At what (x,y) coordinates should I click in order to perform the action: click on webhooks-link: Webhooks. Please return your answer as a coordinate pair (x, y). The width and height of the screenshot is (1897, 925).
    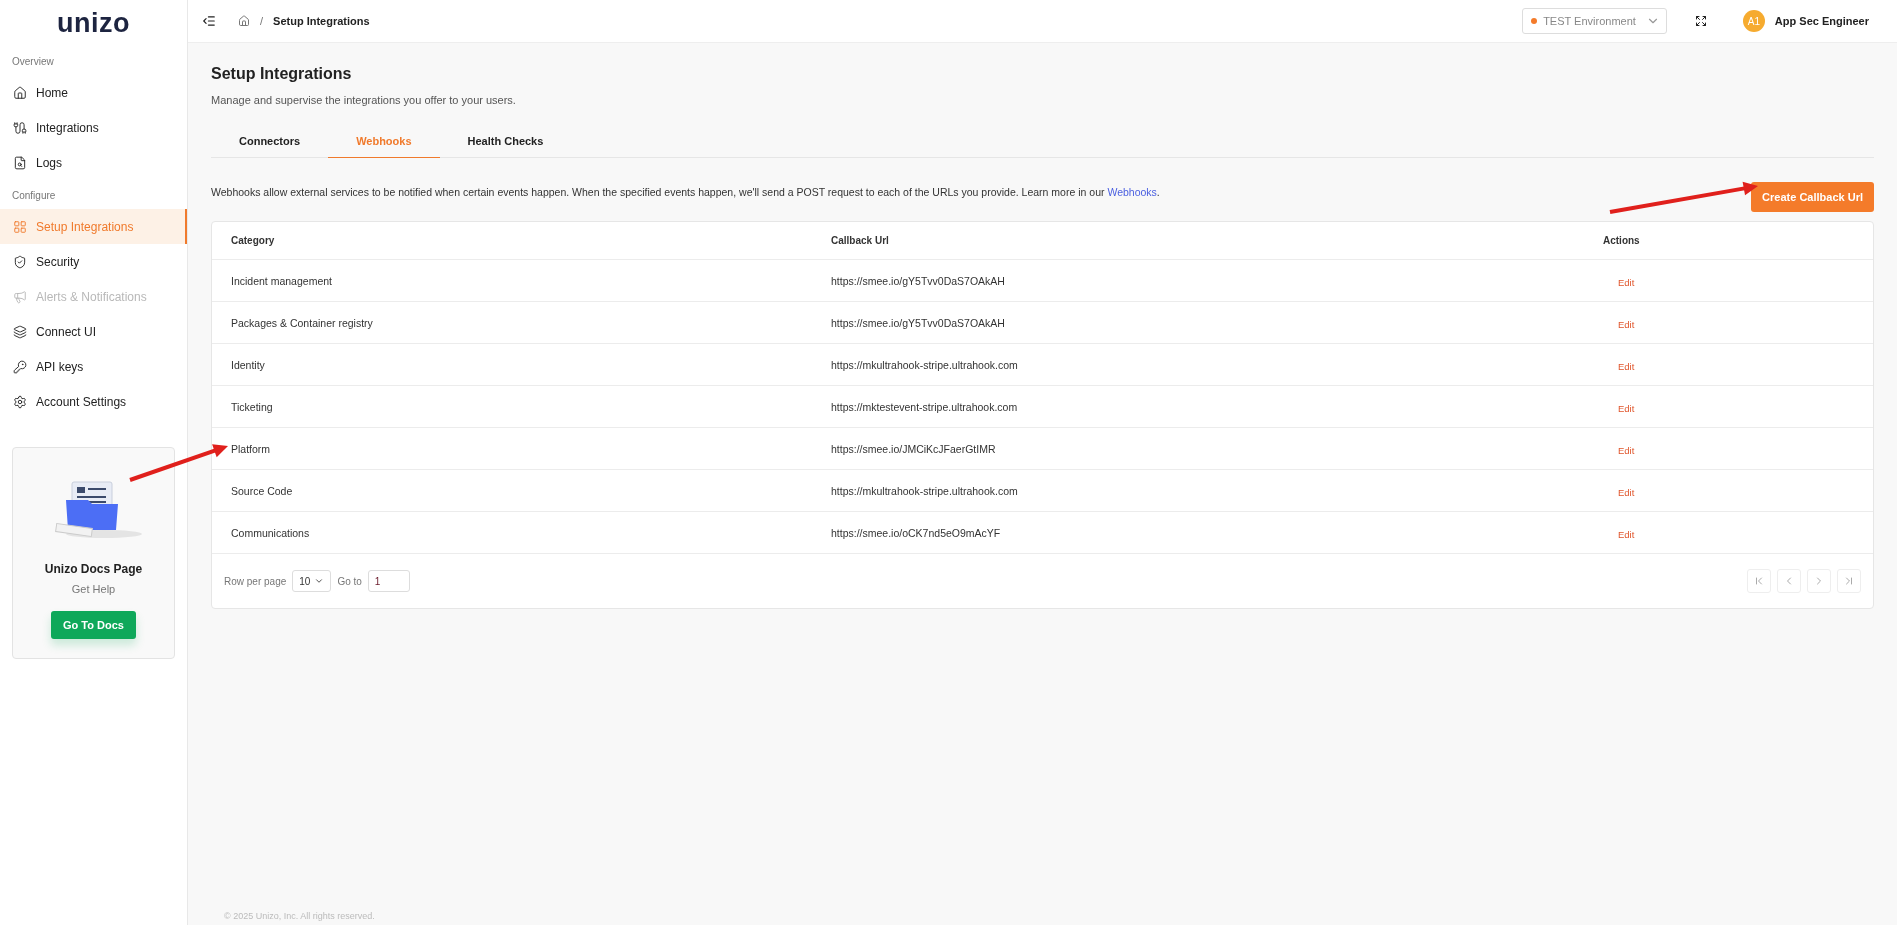
    Looking at the image, I should click on (1132, 192).